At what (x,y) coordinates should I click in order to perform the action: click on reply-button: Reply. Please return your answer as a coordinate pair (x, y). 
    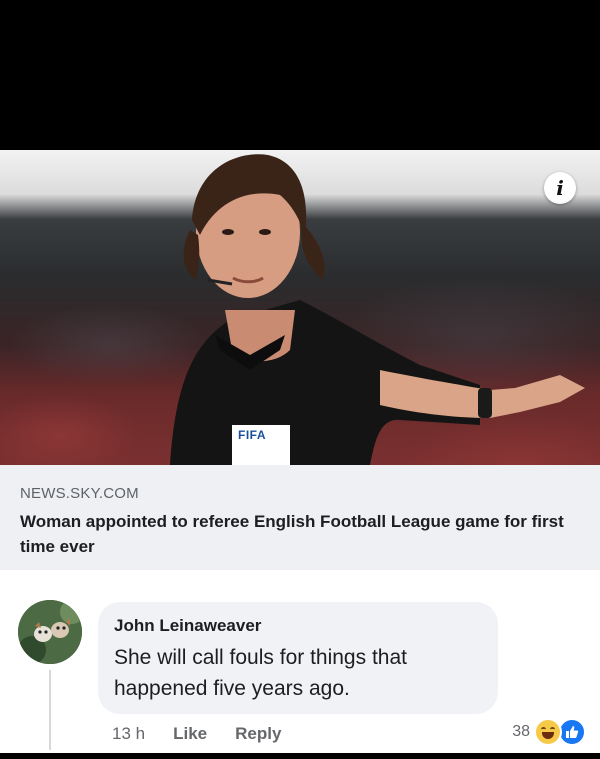
    Looking at the image, I should click on (258, 734).